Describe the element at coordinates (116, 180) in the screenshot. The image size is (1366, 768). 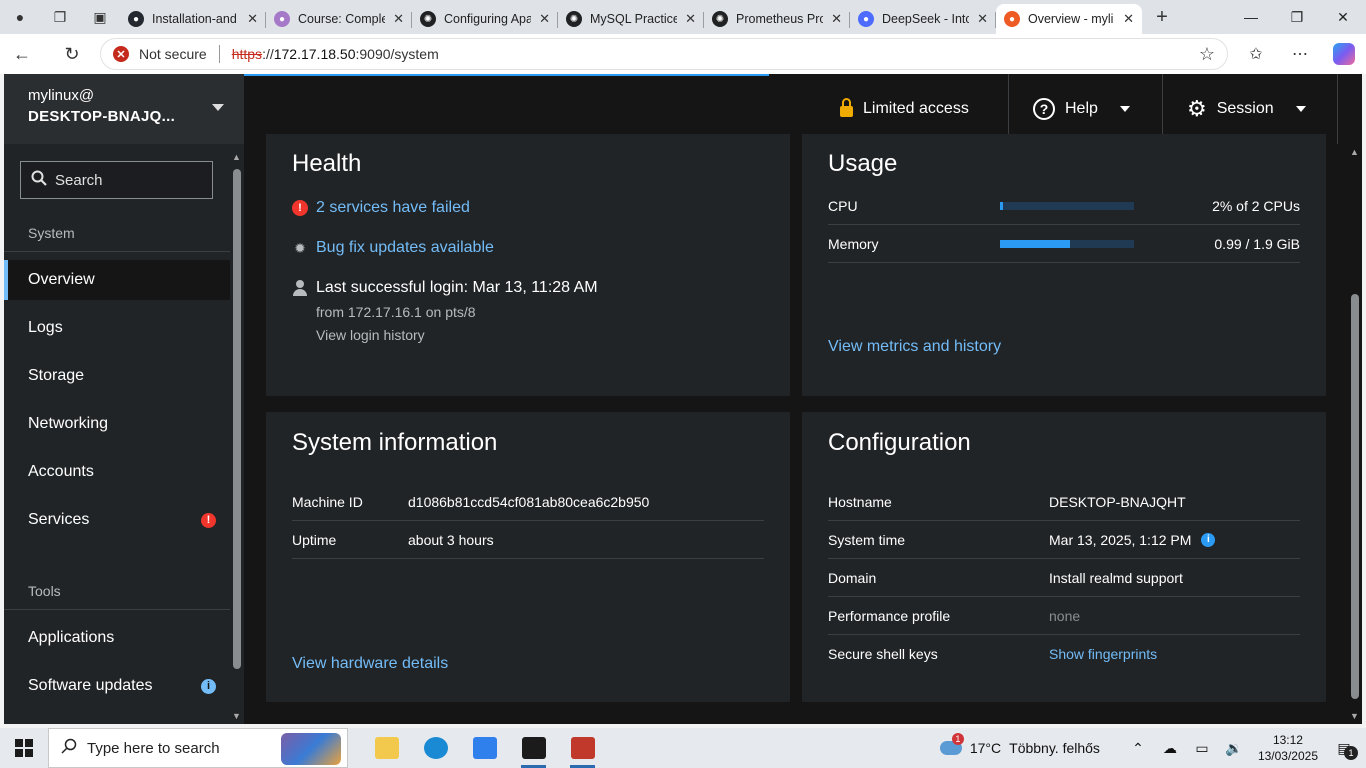
I see `sidebar-search-input: Search` at that location.